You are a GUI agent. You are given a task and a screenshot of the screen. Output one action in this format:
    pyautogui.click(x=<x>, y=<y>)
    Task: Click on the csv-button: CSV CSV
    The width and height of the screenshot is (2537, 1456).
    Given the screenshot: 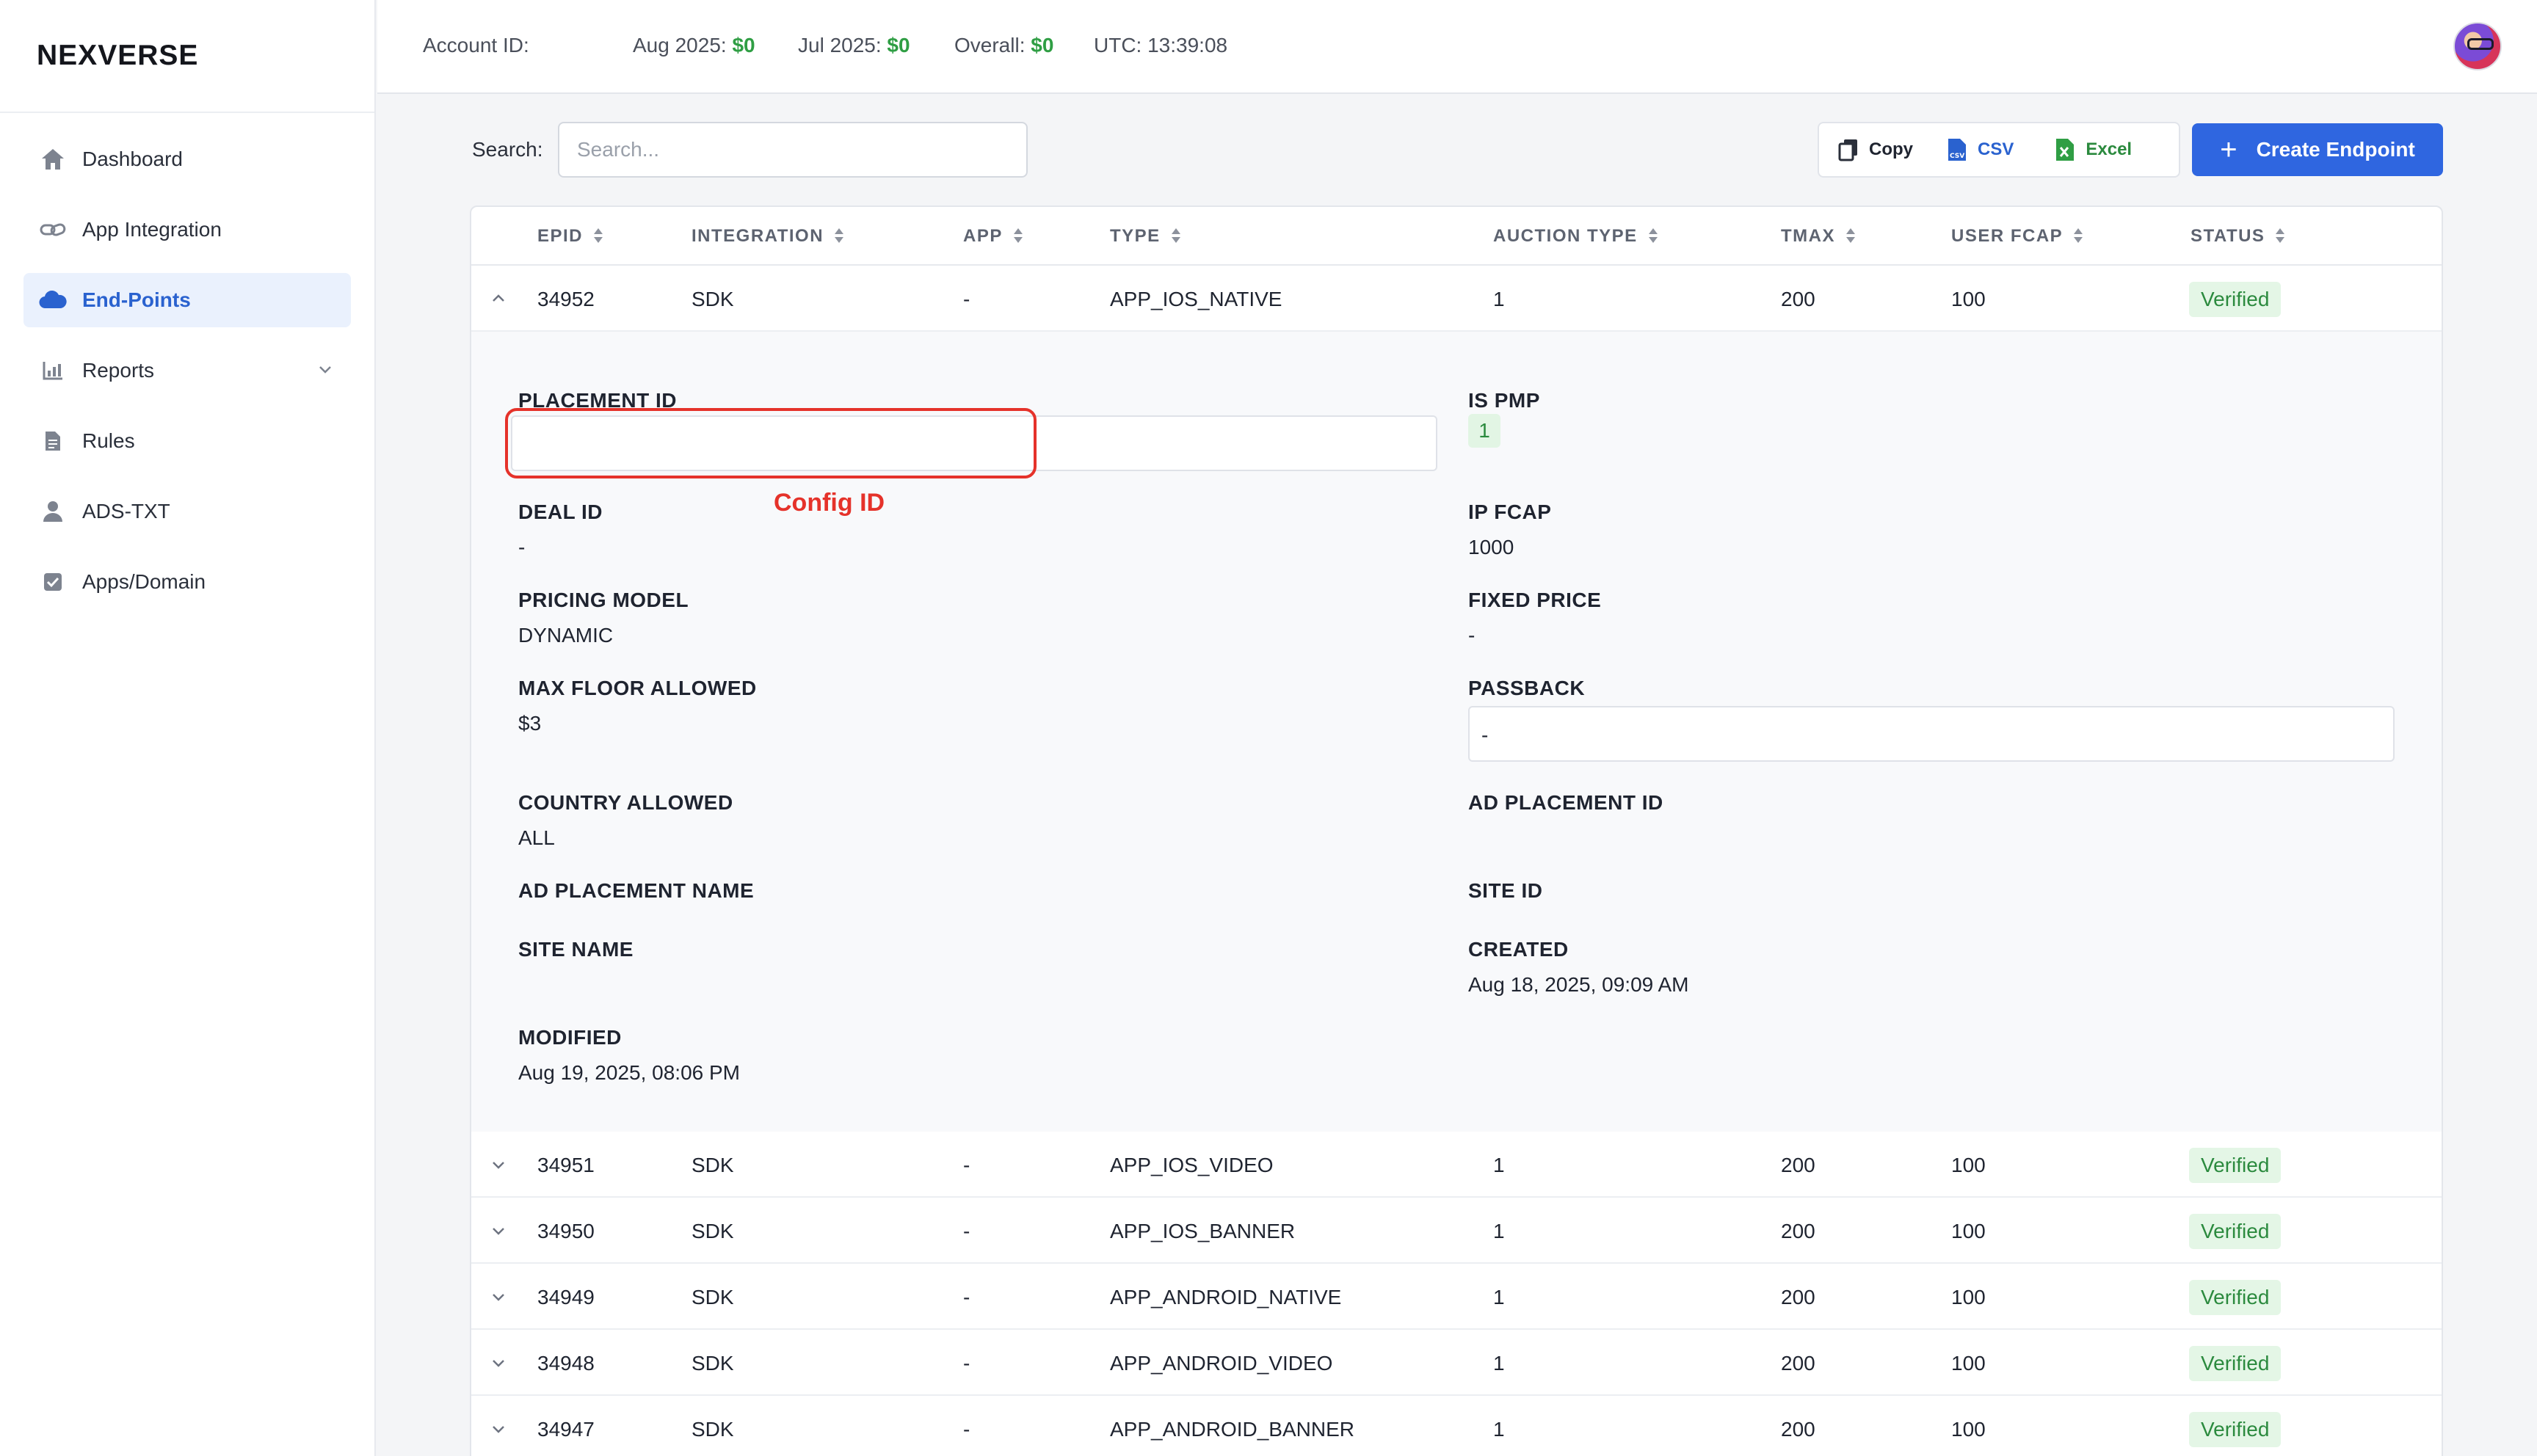 What is the action you would take?
    pyautogui.click(x=1980, y=149)
    